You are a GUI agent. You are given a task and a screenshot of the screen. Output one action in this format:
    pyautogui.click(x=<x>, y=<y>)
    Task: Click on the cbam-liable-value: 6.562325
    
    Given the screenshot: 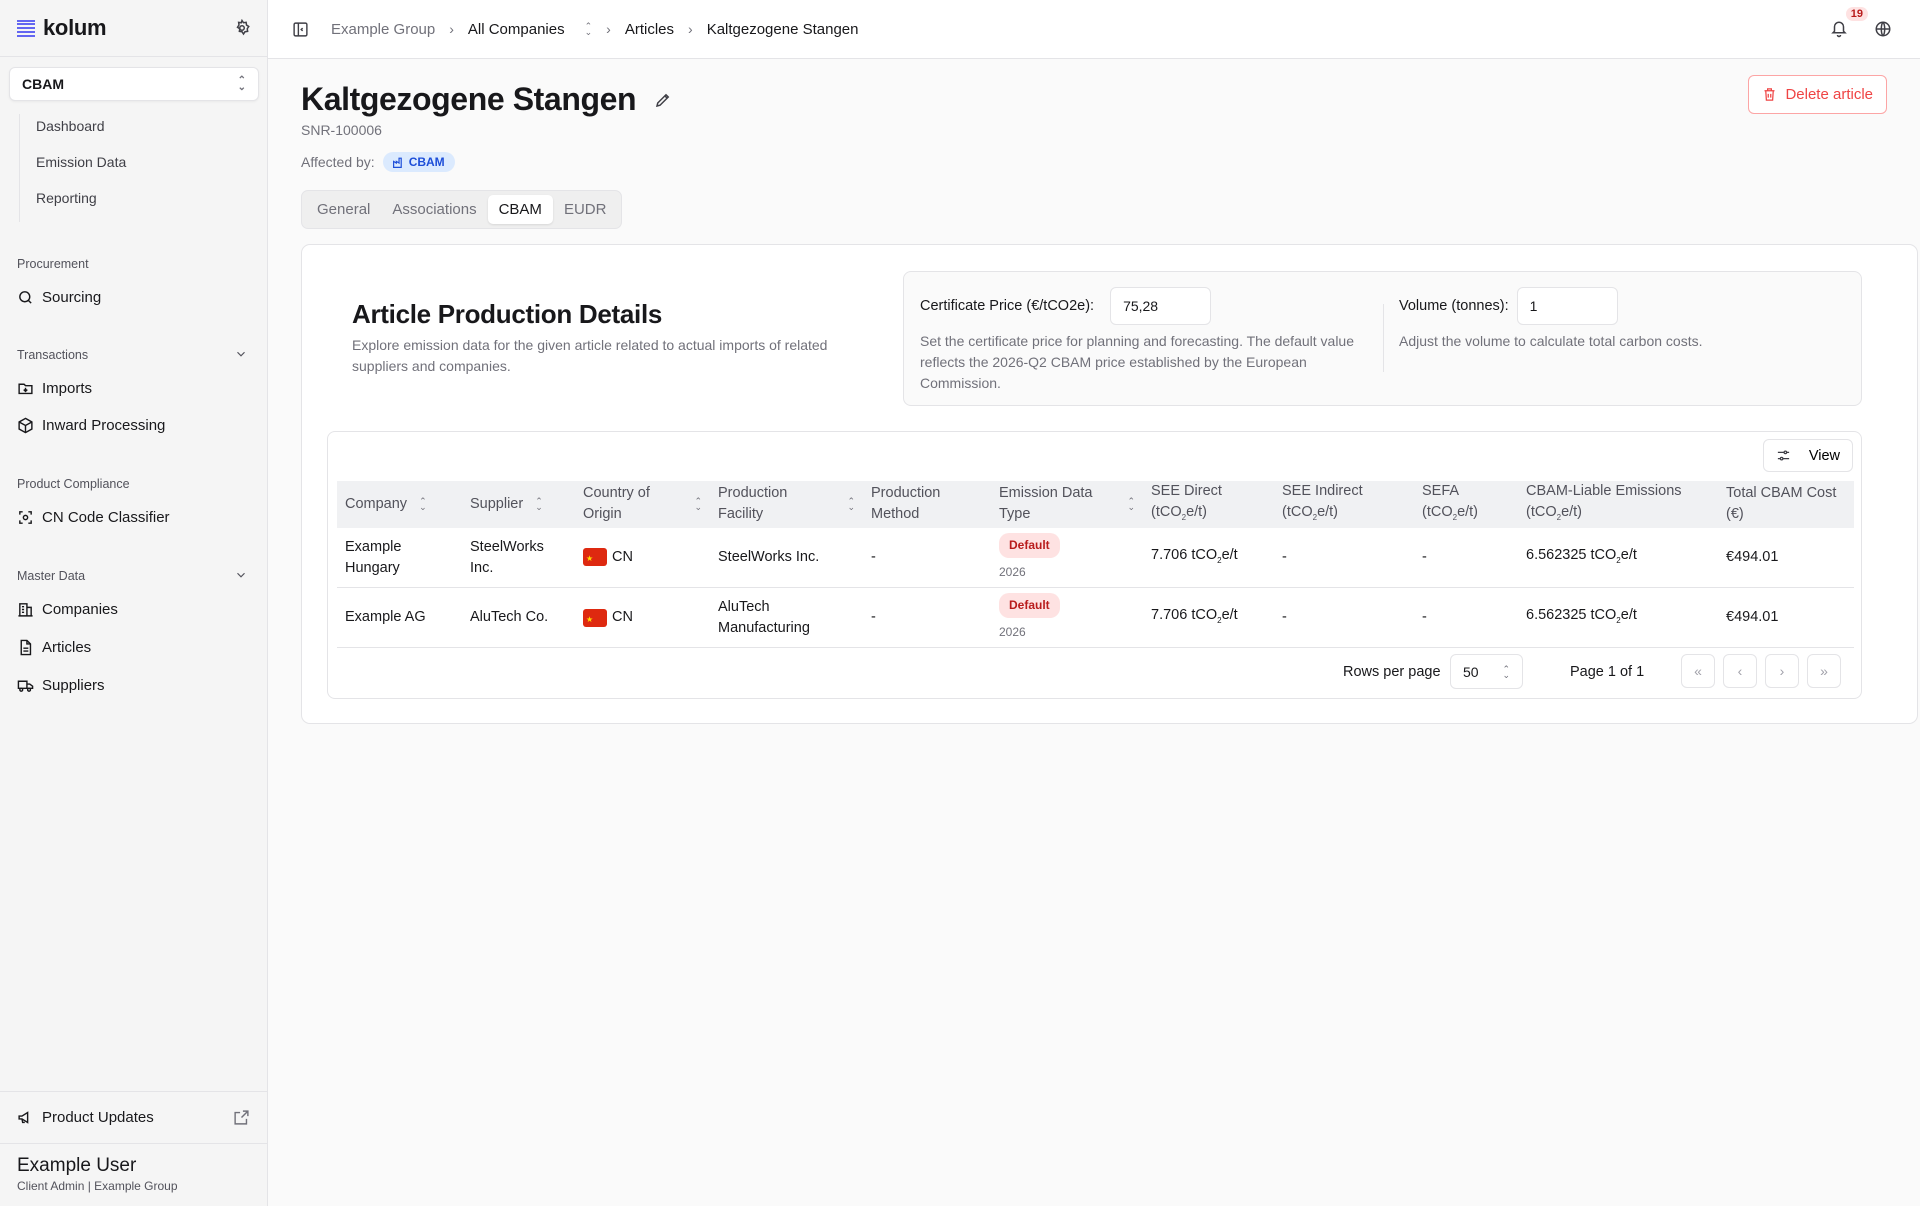 What is the action you would take?
    pyautogui.click(x=1556, y=614)
    